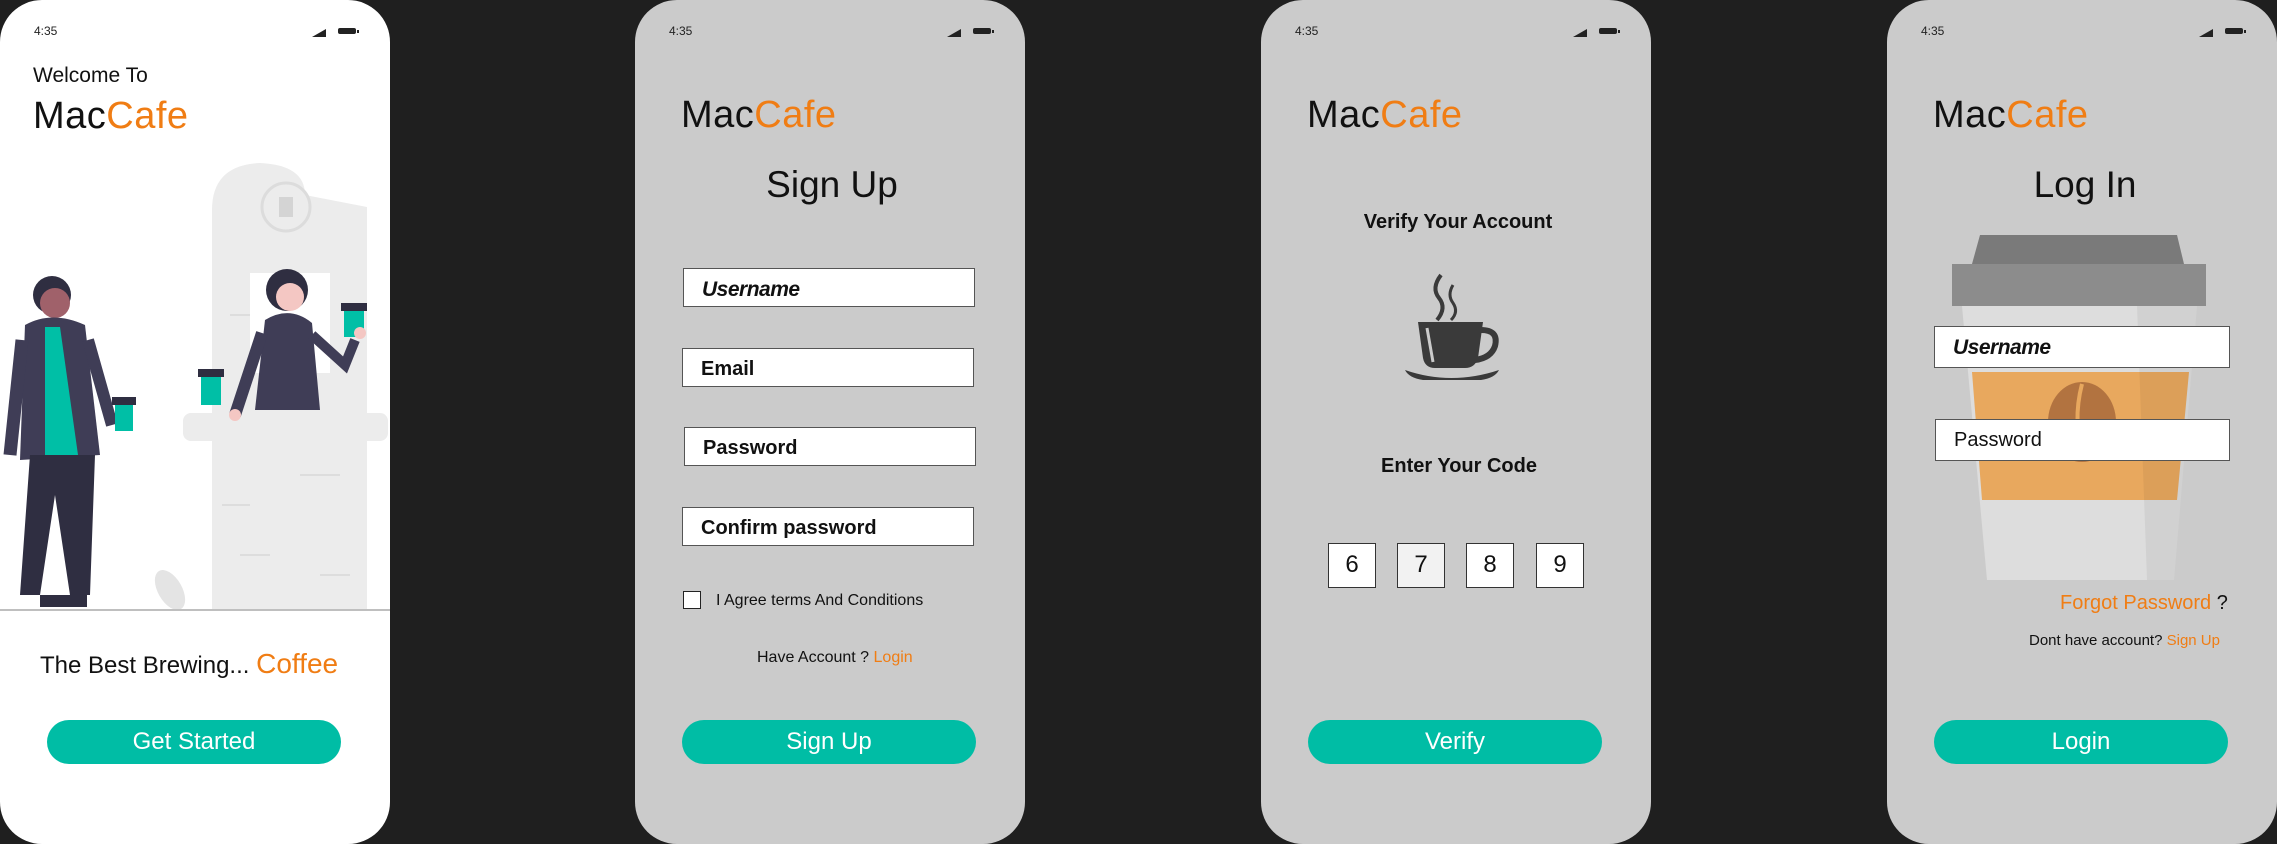 The height and width of the screenshot is (844, 2277). What do you see at coordinates (1490, 565) in the screenshot?
I see `code-digit-3: 8` at bounding box center [1490, 565].